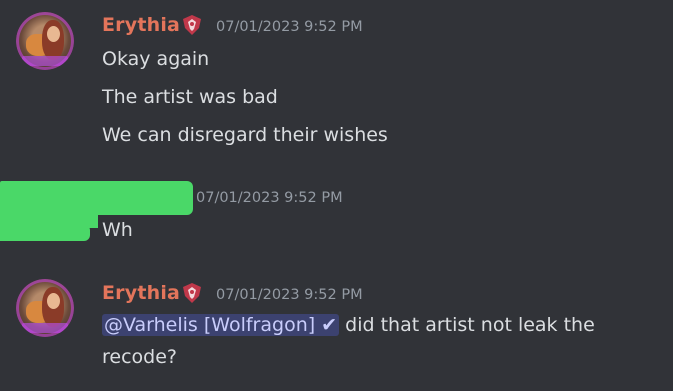 This screenshot has width=673, height=391. Describe the element at coordinates (467, 325) in the screenshot. I see `message-text-after-mention: did that artist not leak the` at that location.